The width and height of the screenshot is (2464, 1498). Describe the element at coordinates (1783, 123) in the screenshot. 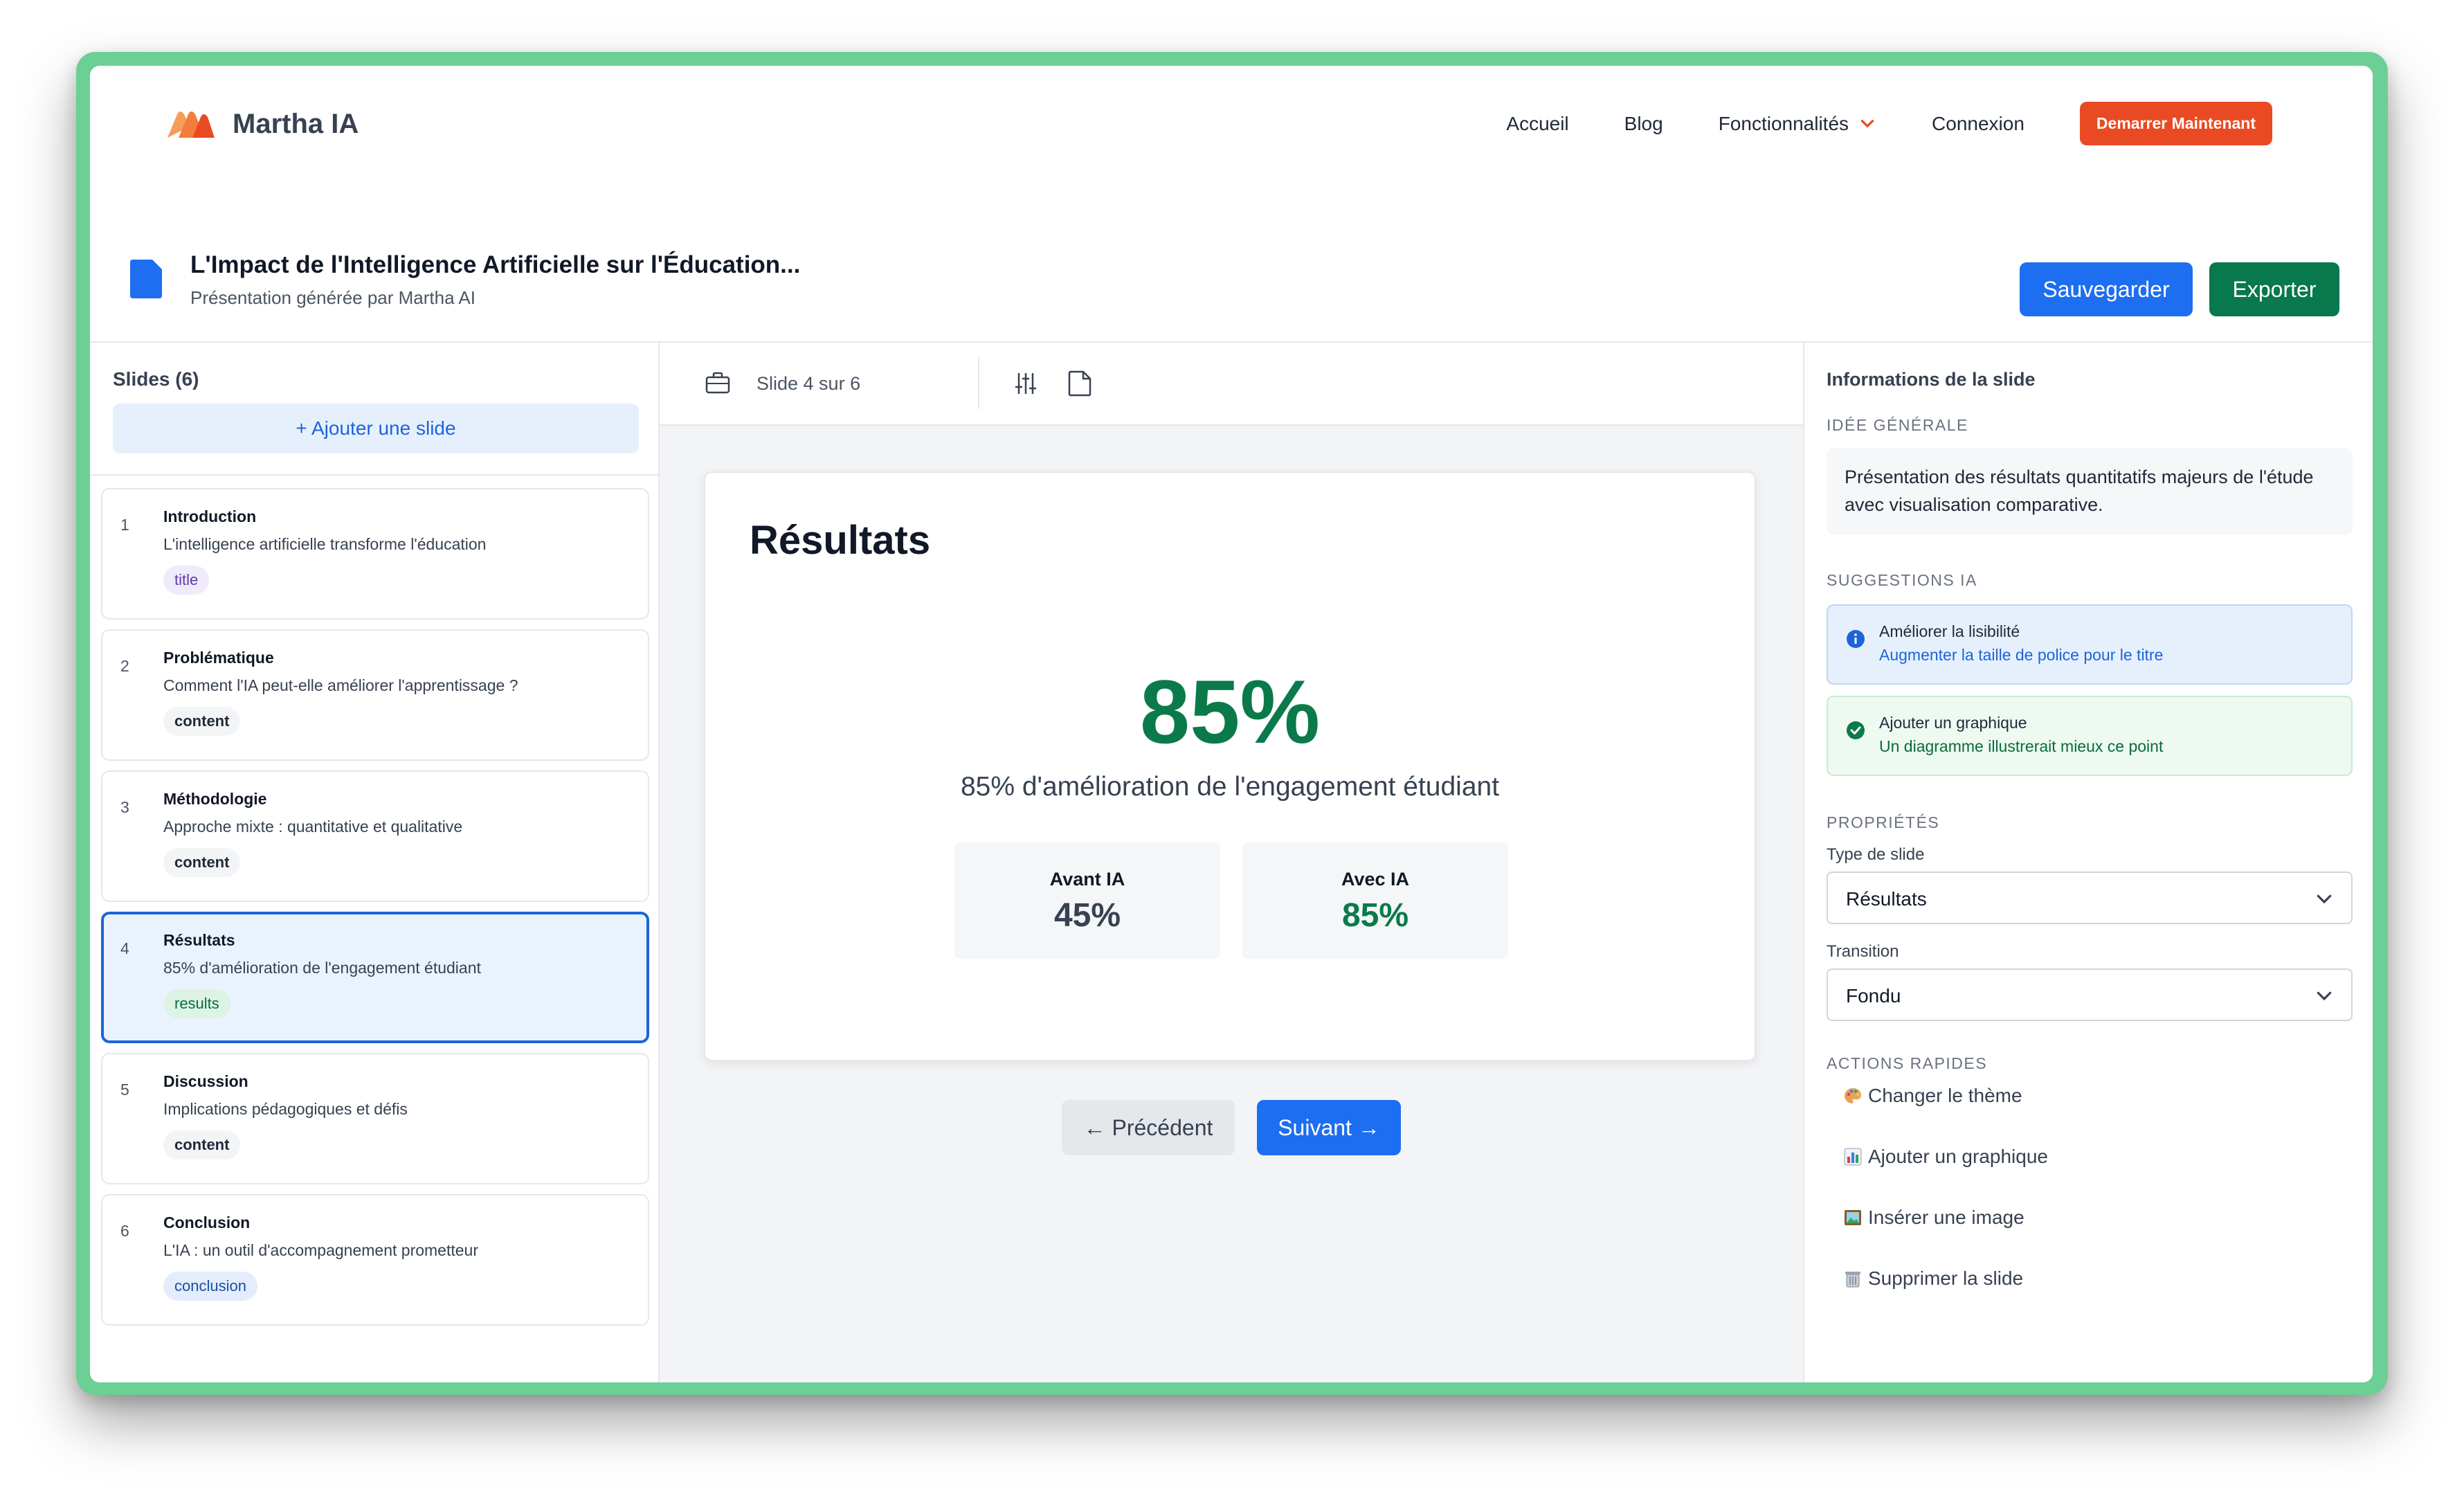

I see `nav-link-fonctionnalites-label: Fonctionnalités` at that location.